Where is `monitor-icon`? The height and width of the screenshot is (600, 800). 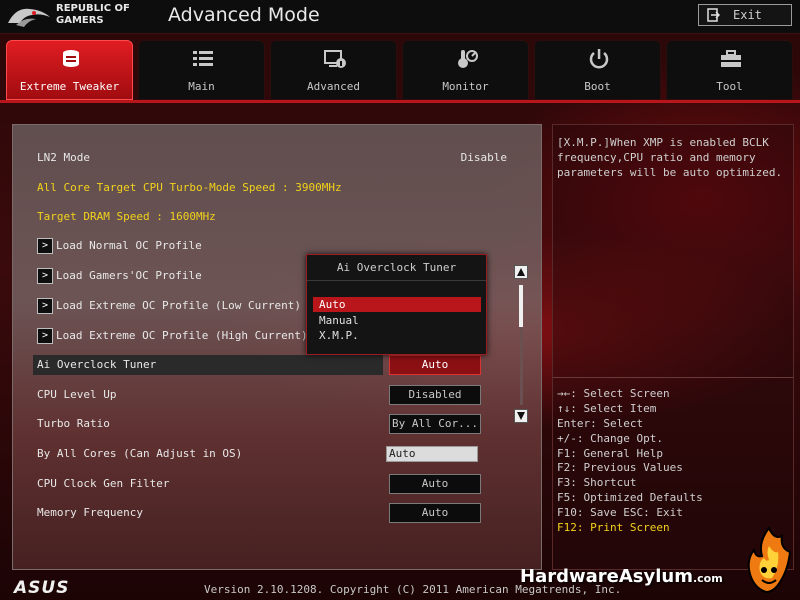 monitor-icon is located at coordinates (468, 59).